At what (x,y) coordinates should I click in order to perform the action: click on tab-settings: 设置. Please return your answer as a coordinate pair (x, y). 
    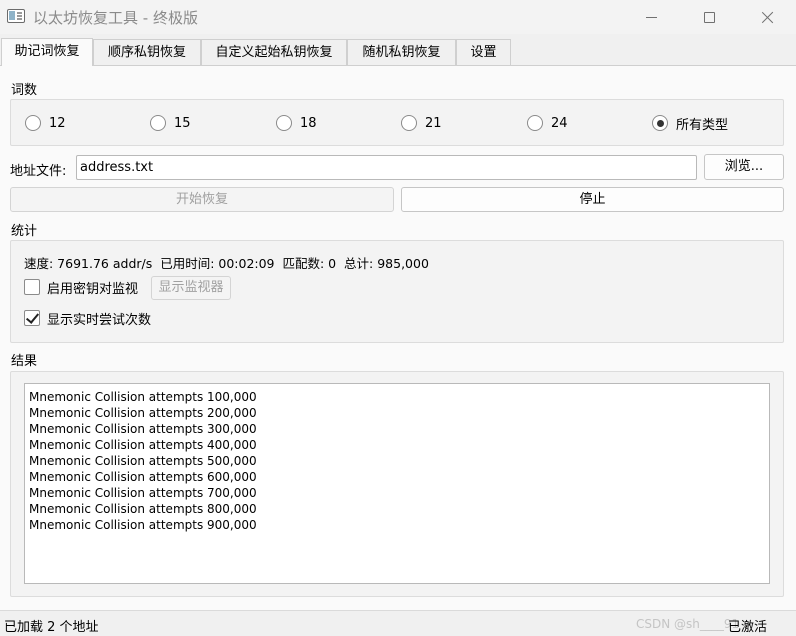
    Looking at the image, I should click on (483, 52).